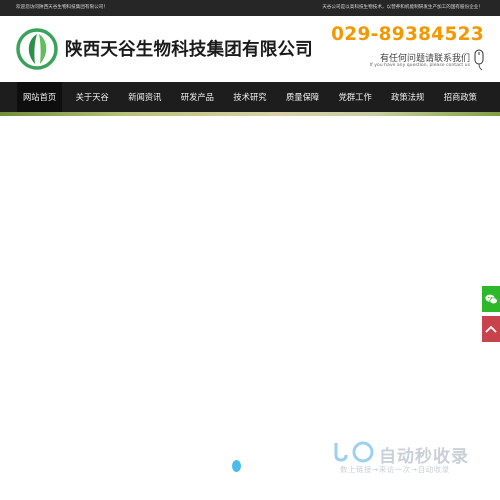 The image size is (500, 500). What do you see at coordinates (407, 459) in the screenshot?
I see `watermark: 自动秒收录 数上链接→来访一次→自动收录` at bounding box center [407, 459].